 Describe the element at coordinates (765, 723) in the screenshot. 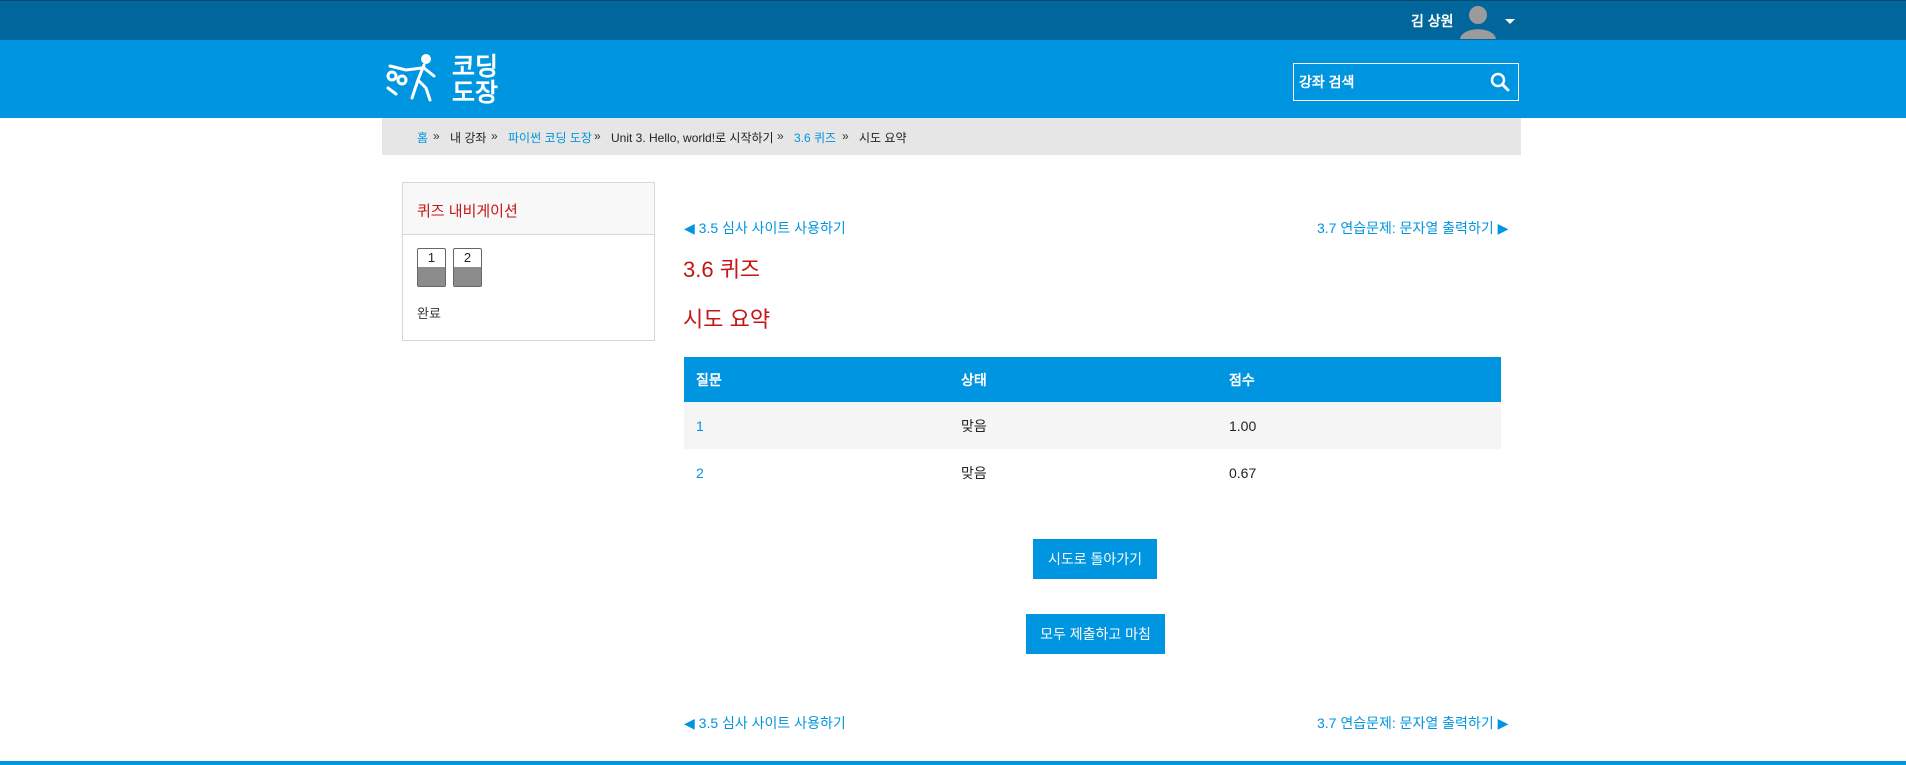

I see `prev-activity-link-bottom: ◀ 3.5 심사 사이트 사용하기` at that location.